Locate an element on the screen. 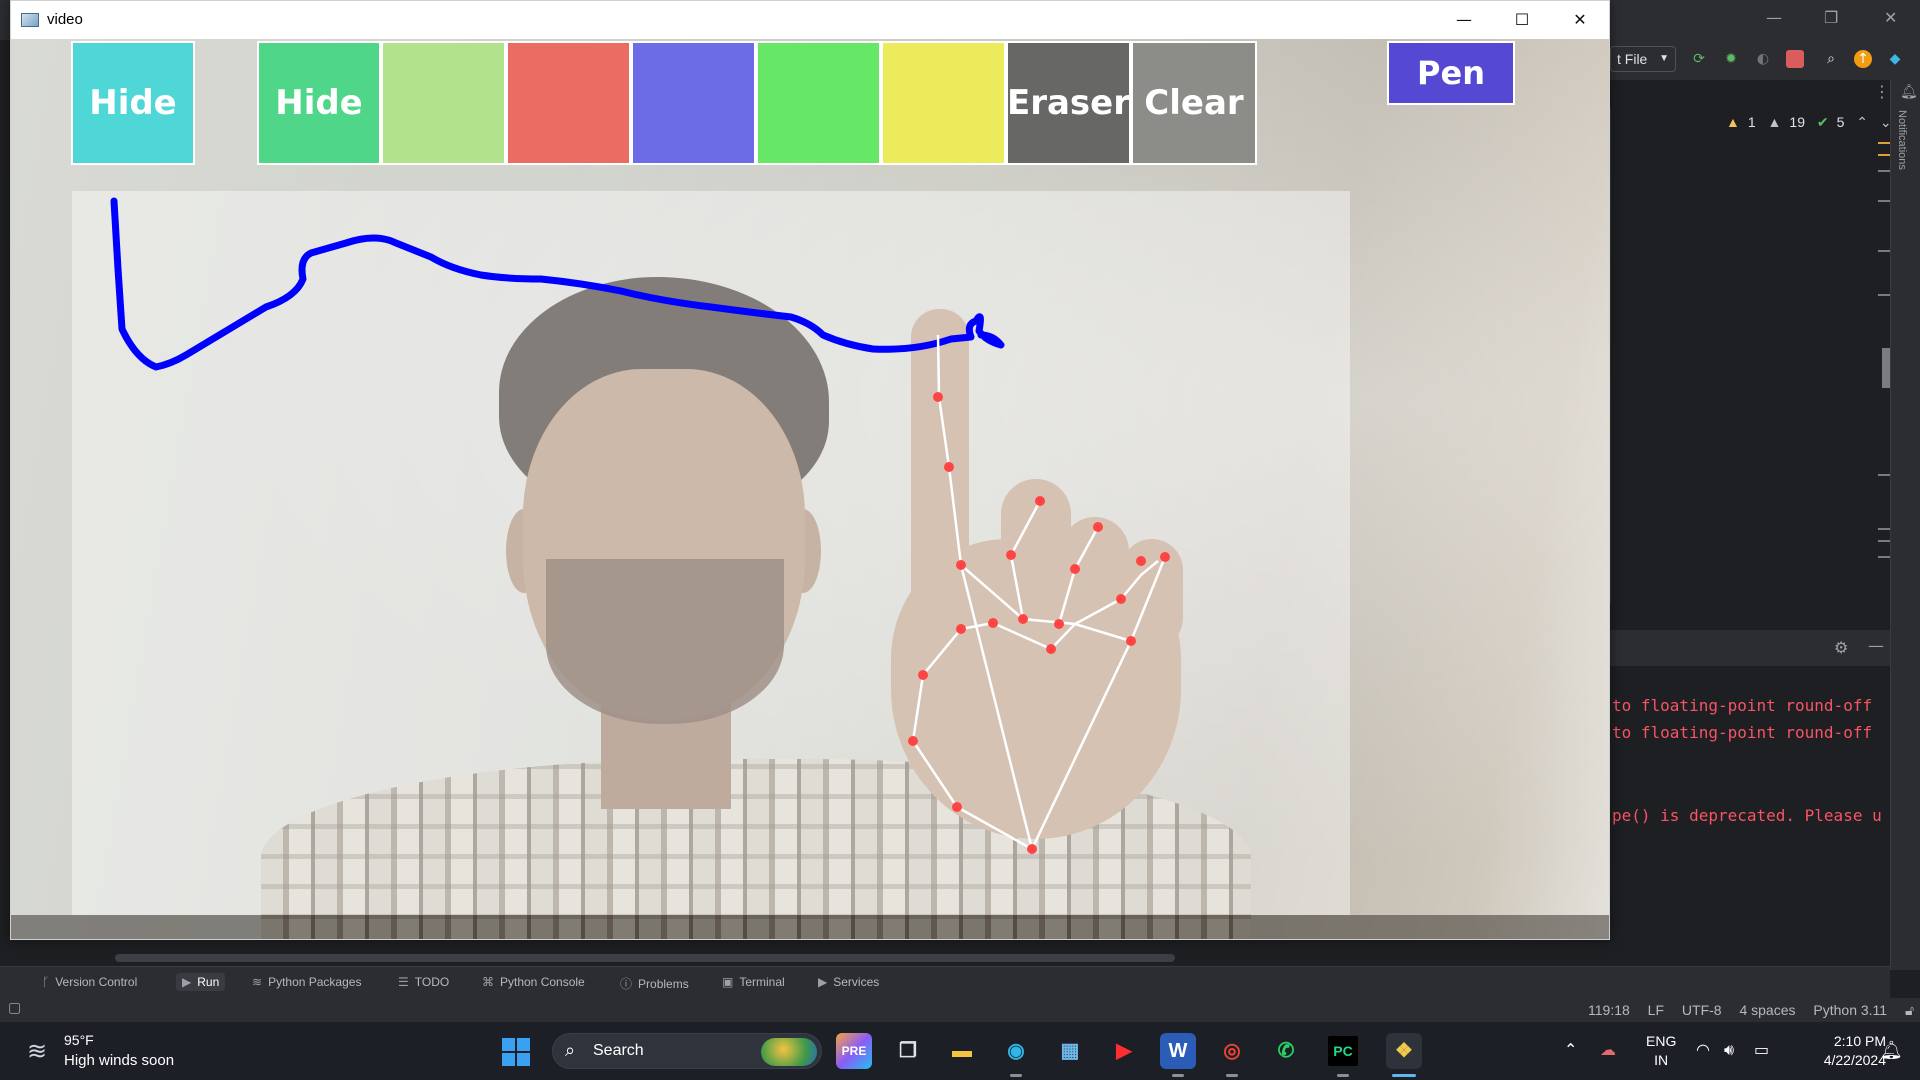 The width and height of the screenshot is (1920, 1080). battery-icon: ▭ is located at coordinates (1761, 1049).